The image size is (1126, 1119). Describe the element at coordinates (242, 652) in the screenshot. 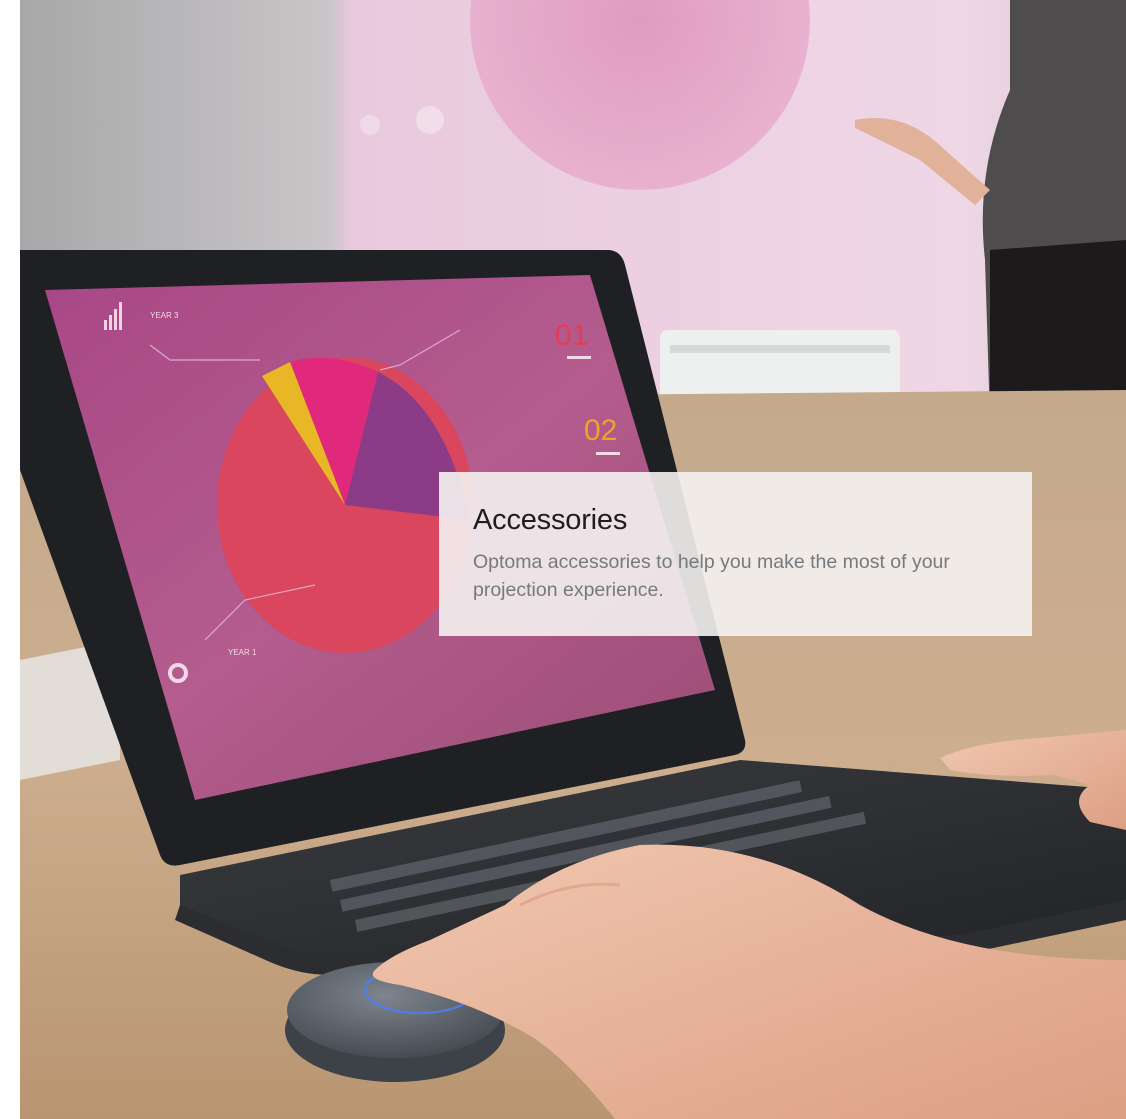

I see `screen-year-label: YEAR 1` at that location.